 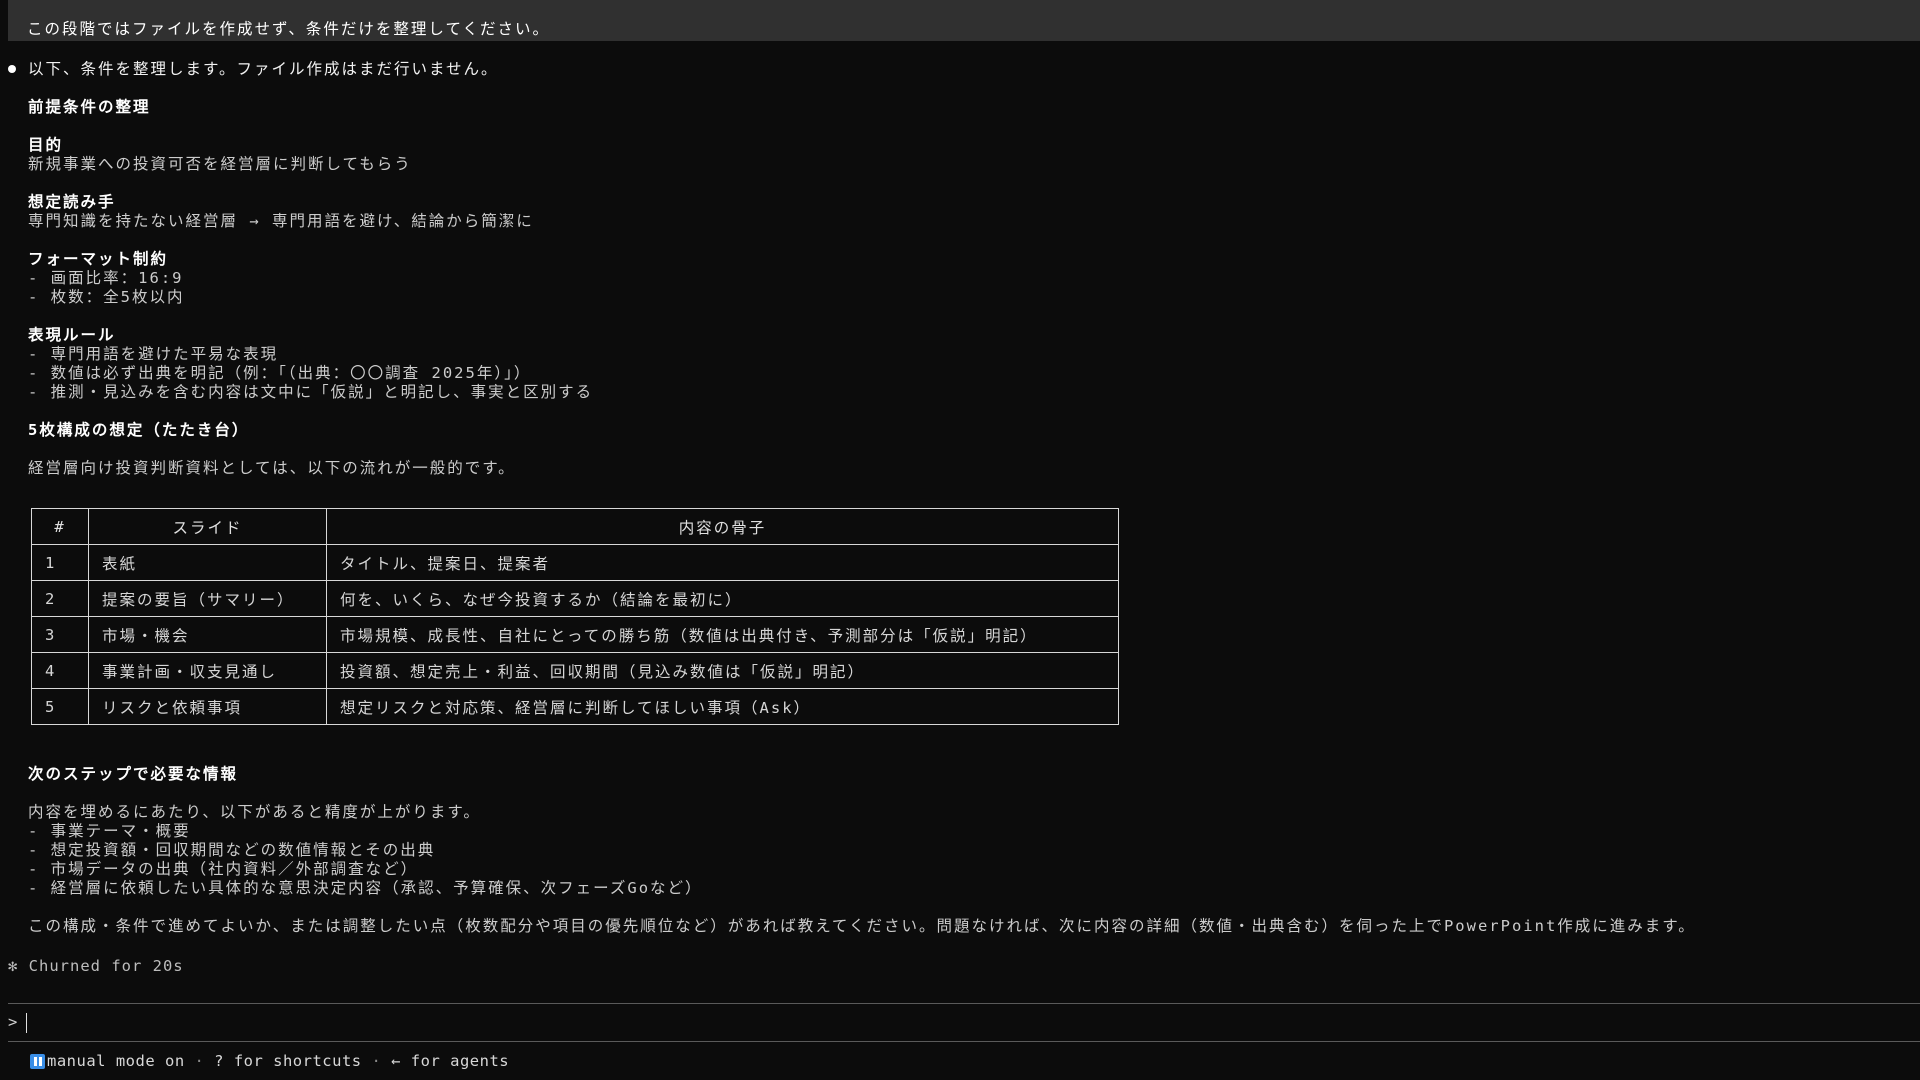 What do you see at coordinates (722, 562) in the screenshot?
I see `table-cell-content: タイトル、提案日、提案者` at bounding box center [722, 562].